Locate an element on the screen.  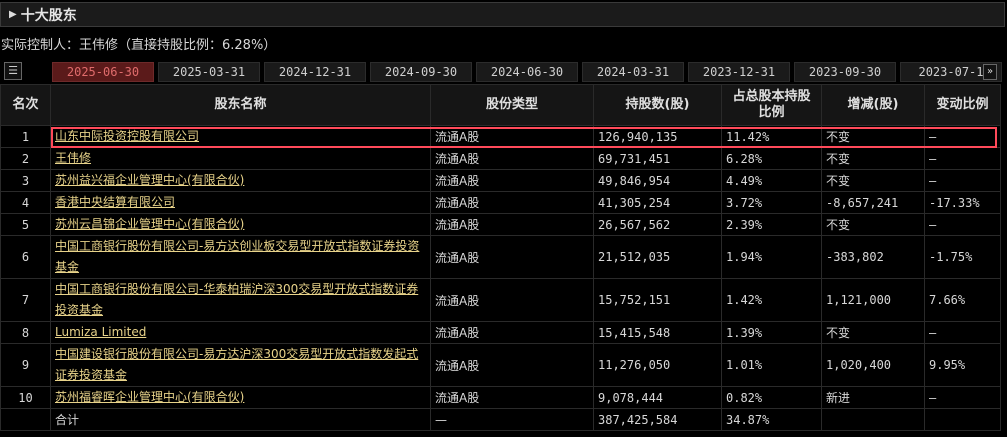
header-rank: 名次 is located at coordinates (25, 105).